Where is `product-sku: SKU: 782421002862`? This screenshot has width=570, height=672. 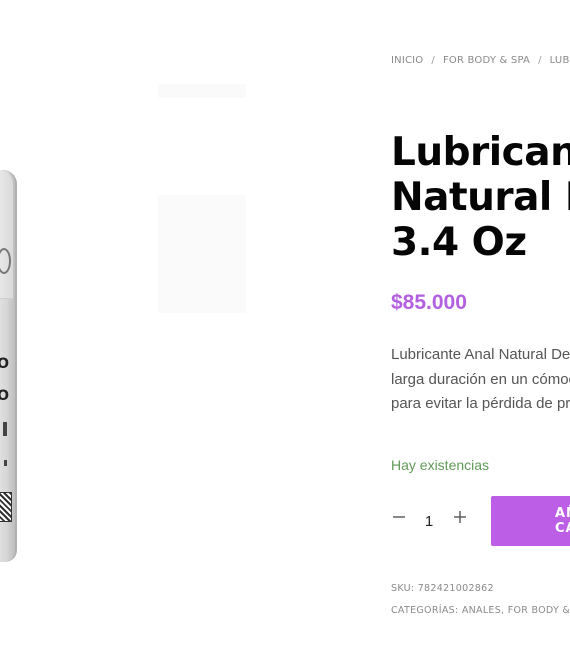 product-sku: SKU: 782421002862 is located at coordinates (442, 588).